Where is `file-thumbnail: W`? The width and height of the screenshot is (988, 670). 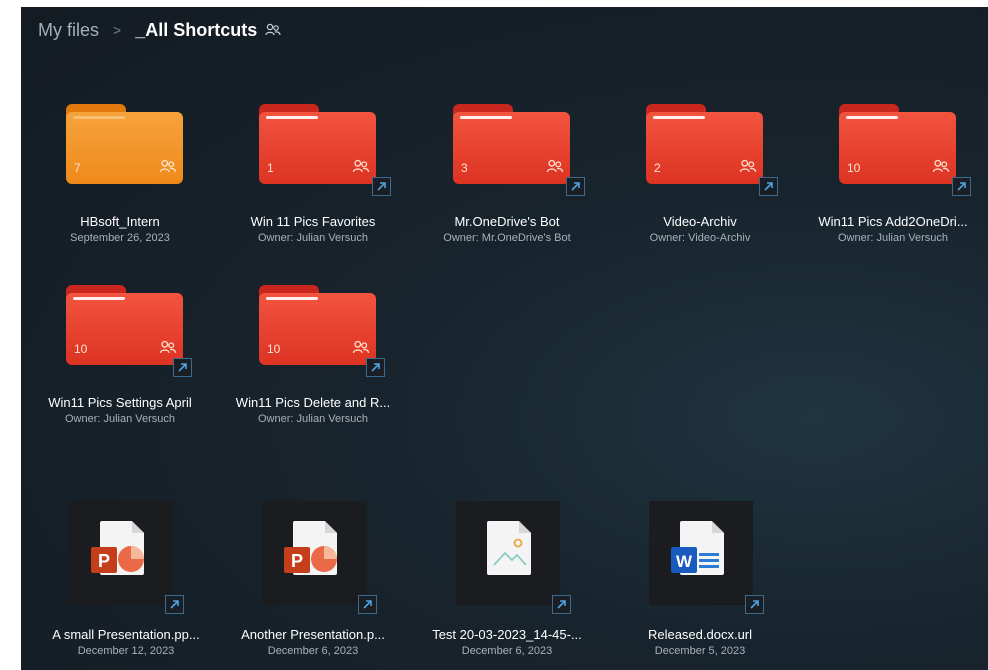
file-thumbnail: W is located at coordinates (701, 553).